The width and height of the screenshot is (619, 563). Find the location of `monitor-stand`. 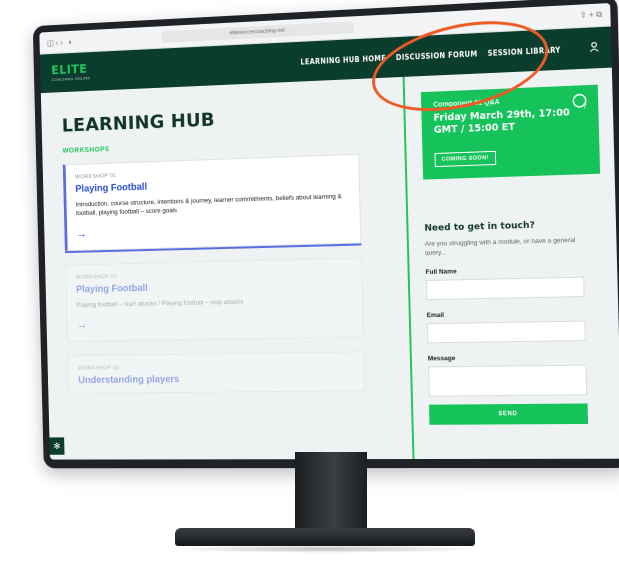

monitor-stand is located at coordinates (331, 493).